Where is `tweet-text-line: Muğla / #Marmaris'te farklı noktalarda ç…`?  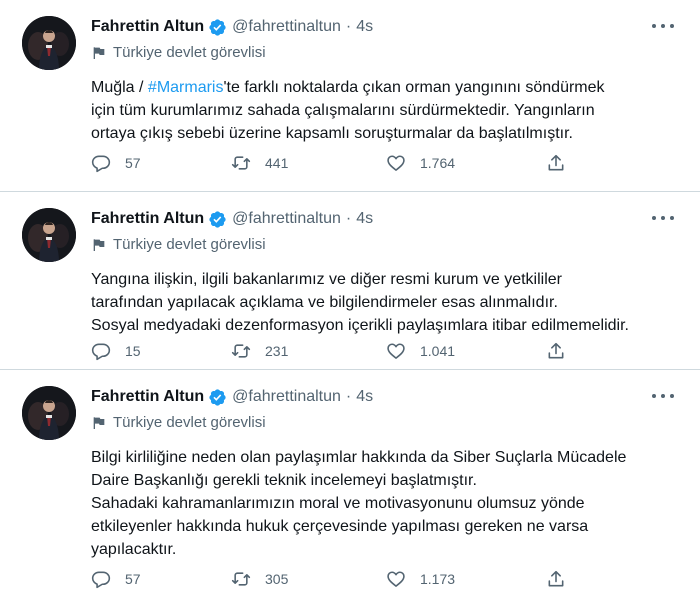 tweet-text-line: Muğla / #Marmaris'te farklı noktalarda ç… is located at coordinates (386, 87).